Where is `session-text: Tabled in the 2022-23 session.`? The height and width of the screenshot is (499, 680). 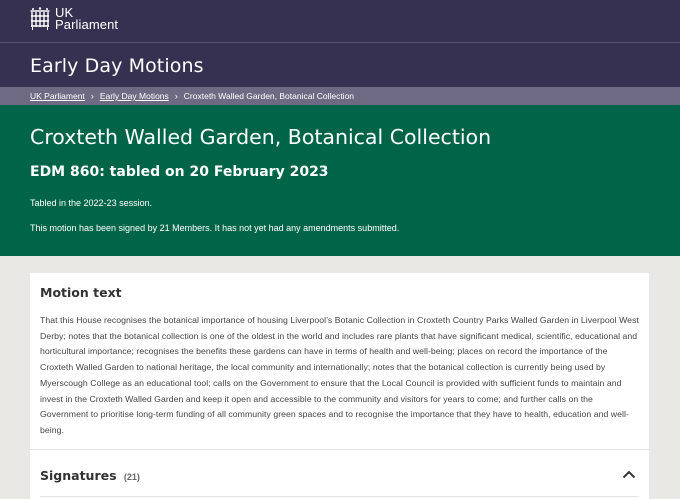 session-text: Tabled in the 2022-23 session. is located at coordinates (91, 203).